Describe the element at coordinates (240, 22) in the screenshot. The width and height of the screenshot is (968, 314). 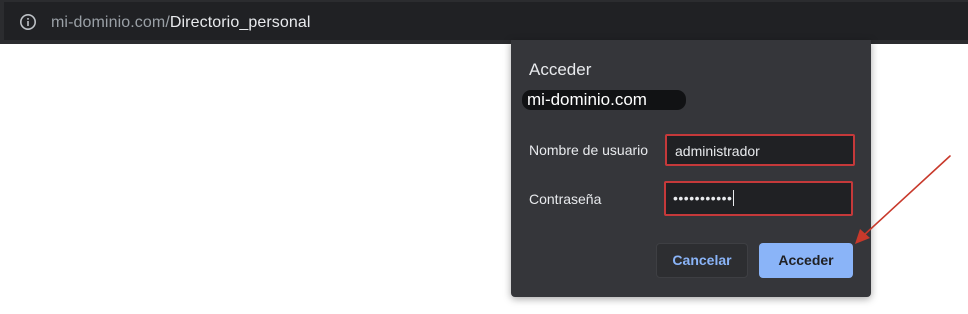
I see `url-path: Directorio_personal` at that location.